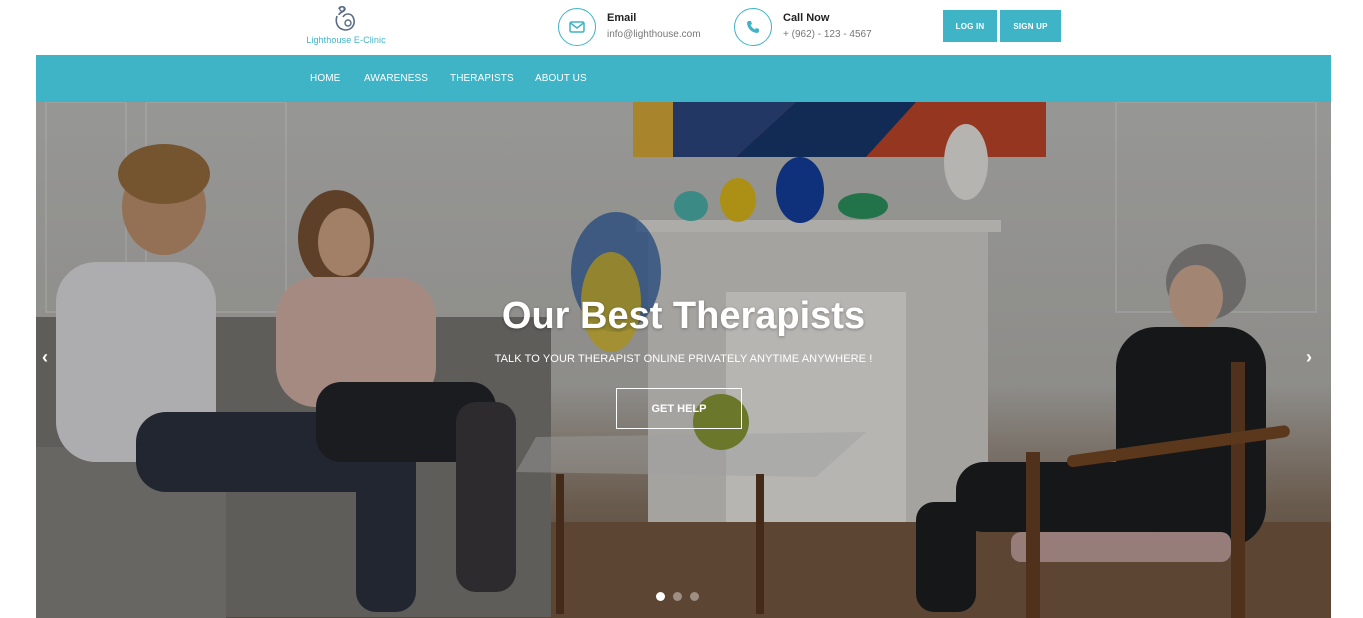 The width and height of the screenshot is (1363, 618). What do you see at coordinates (396, 78) in the screenshot?
I see `nav-item-awareness: AWARENESS` at bounding box center [396, 78].